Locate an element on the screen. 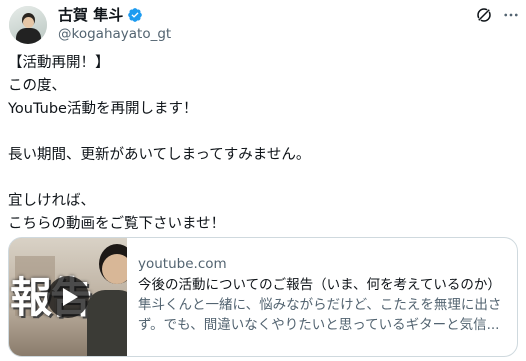  grok-icon is located at coordinates (484, 15).